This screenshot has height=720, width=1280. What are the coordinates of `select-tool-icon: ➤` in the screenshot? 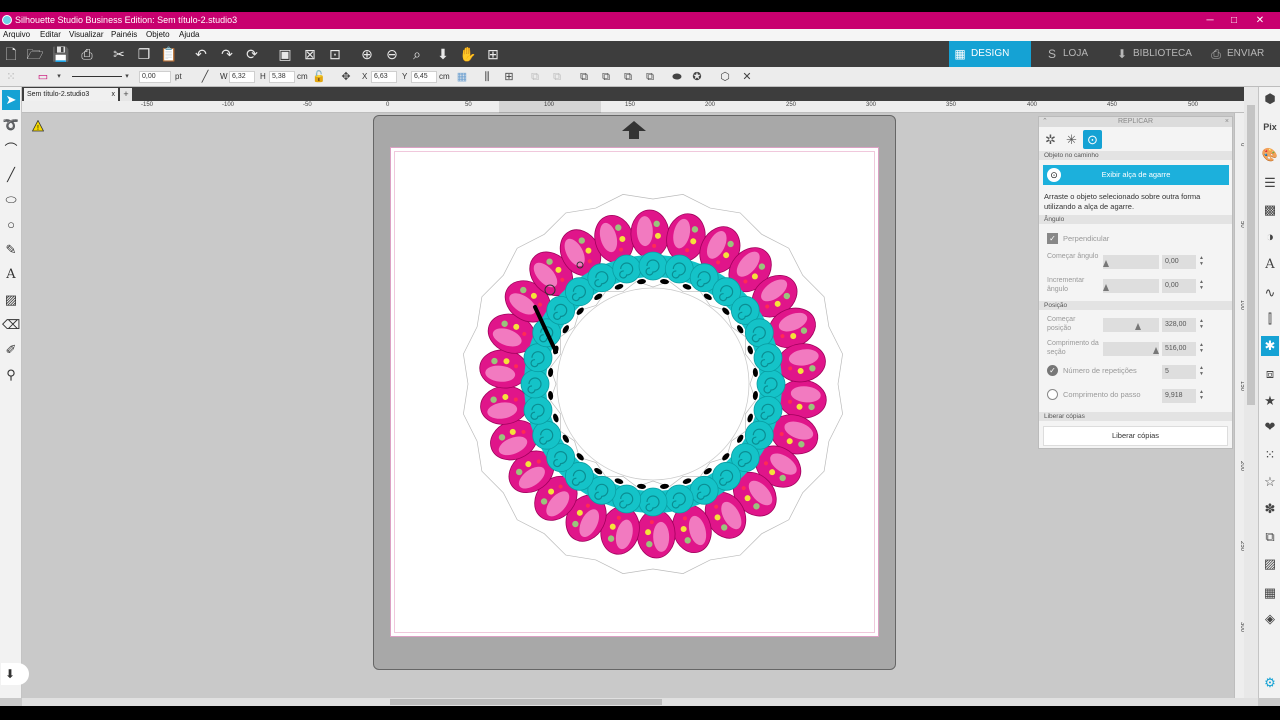 It's located at (11, 100).